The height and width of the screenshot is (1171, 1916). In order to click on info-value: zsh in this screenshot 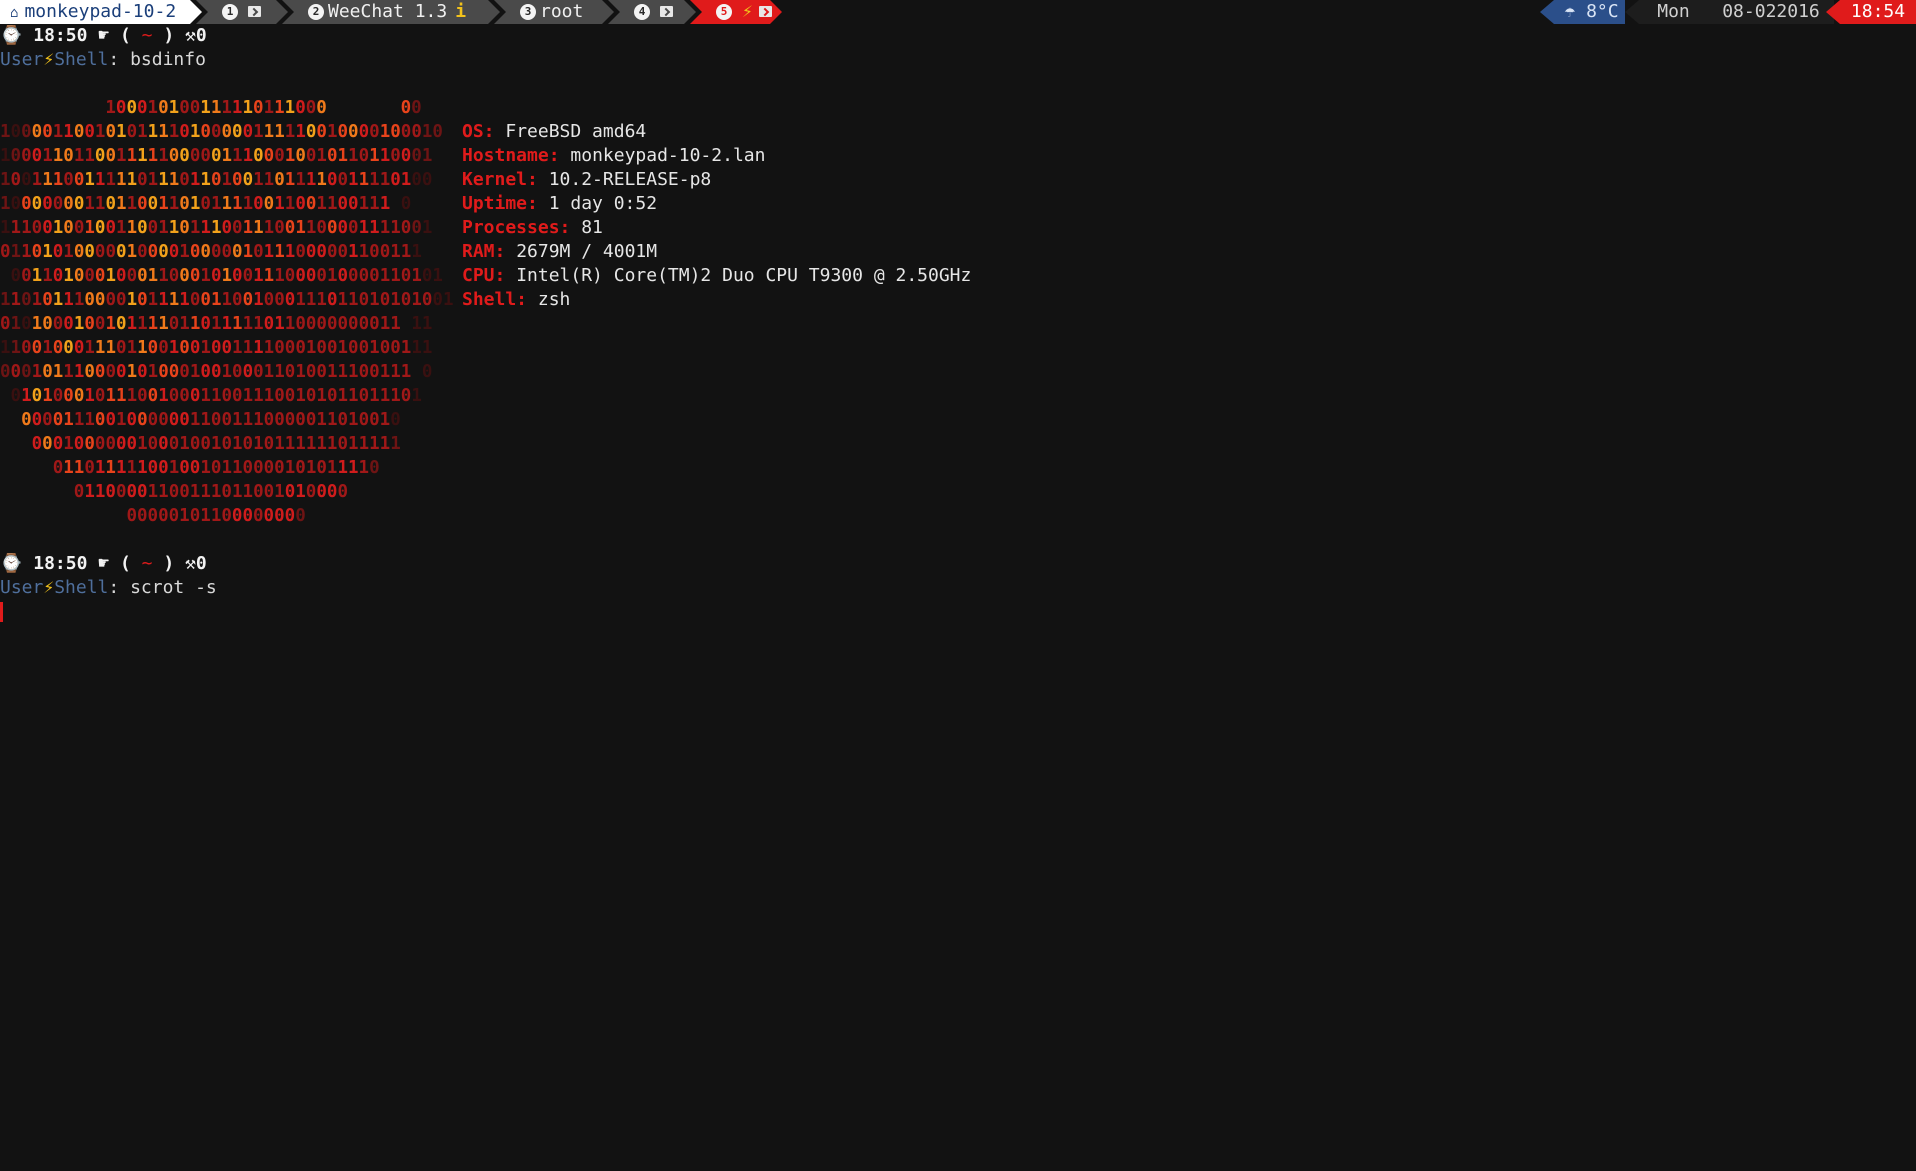, I will do `click(554, 299)`.